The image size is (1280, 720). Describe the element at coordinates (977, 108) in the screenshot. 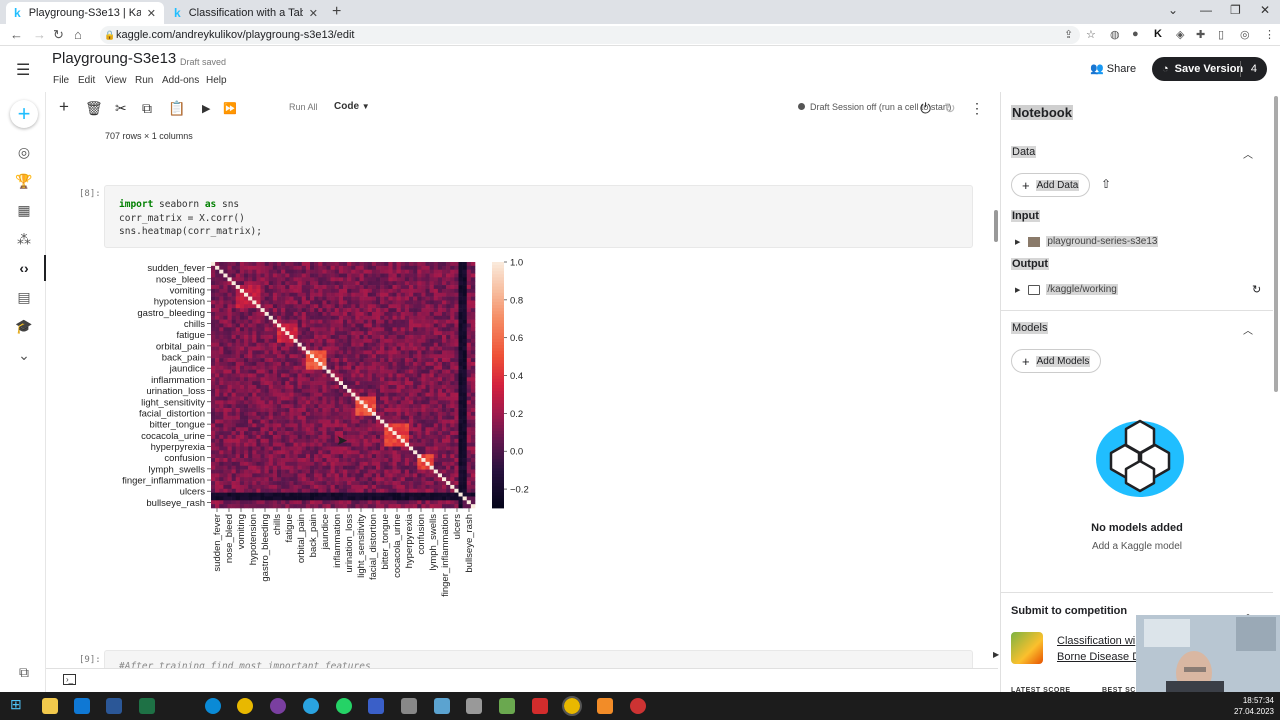

I see `more-options-icon: ⋮` at that location.